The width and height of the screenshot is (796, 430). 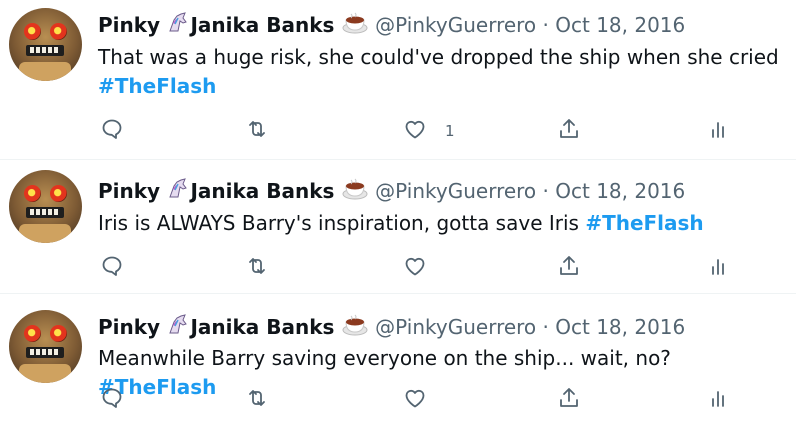 I want to click on tweet-actions: 1, so click(x=438, y=131).